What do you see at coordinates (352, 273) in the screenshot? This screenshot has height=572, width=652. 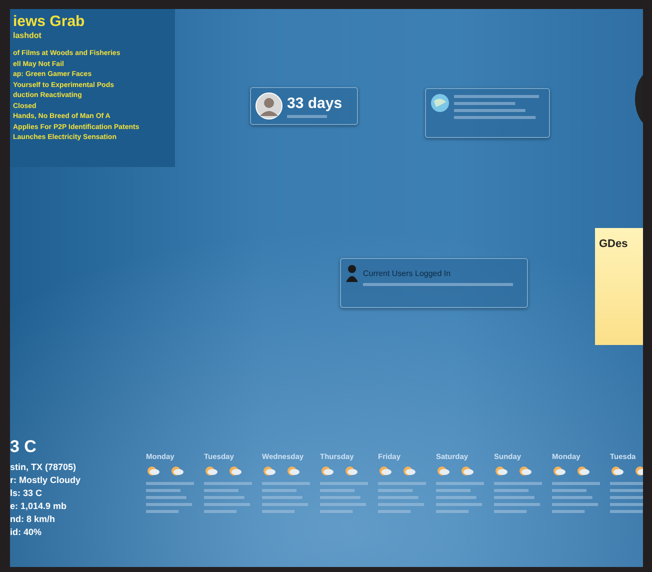 I see `user-icon` at bounding box center [352, 273].